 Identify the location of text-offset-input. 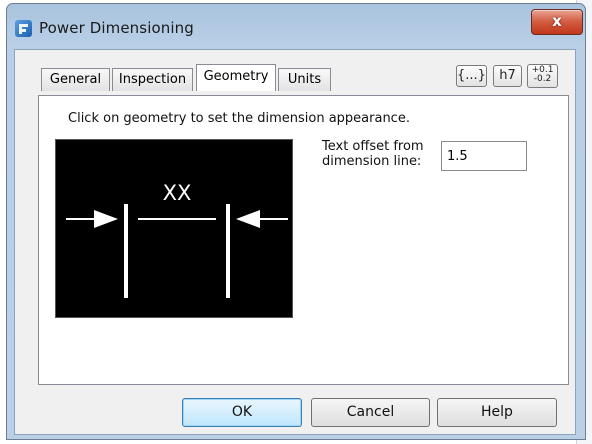
(484, 156).